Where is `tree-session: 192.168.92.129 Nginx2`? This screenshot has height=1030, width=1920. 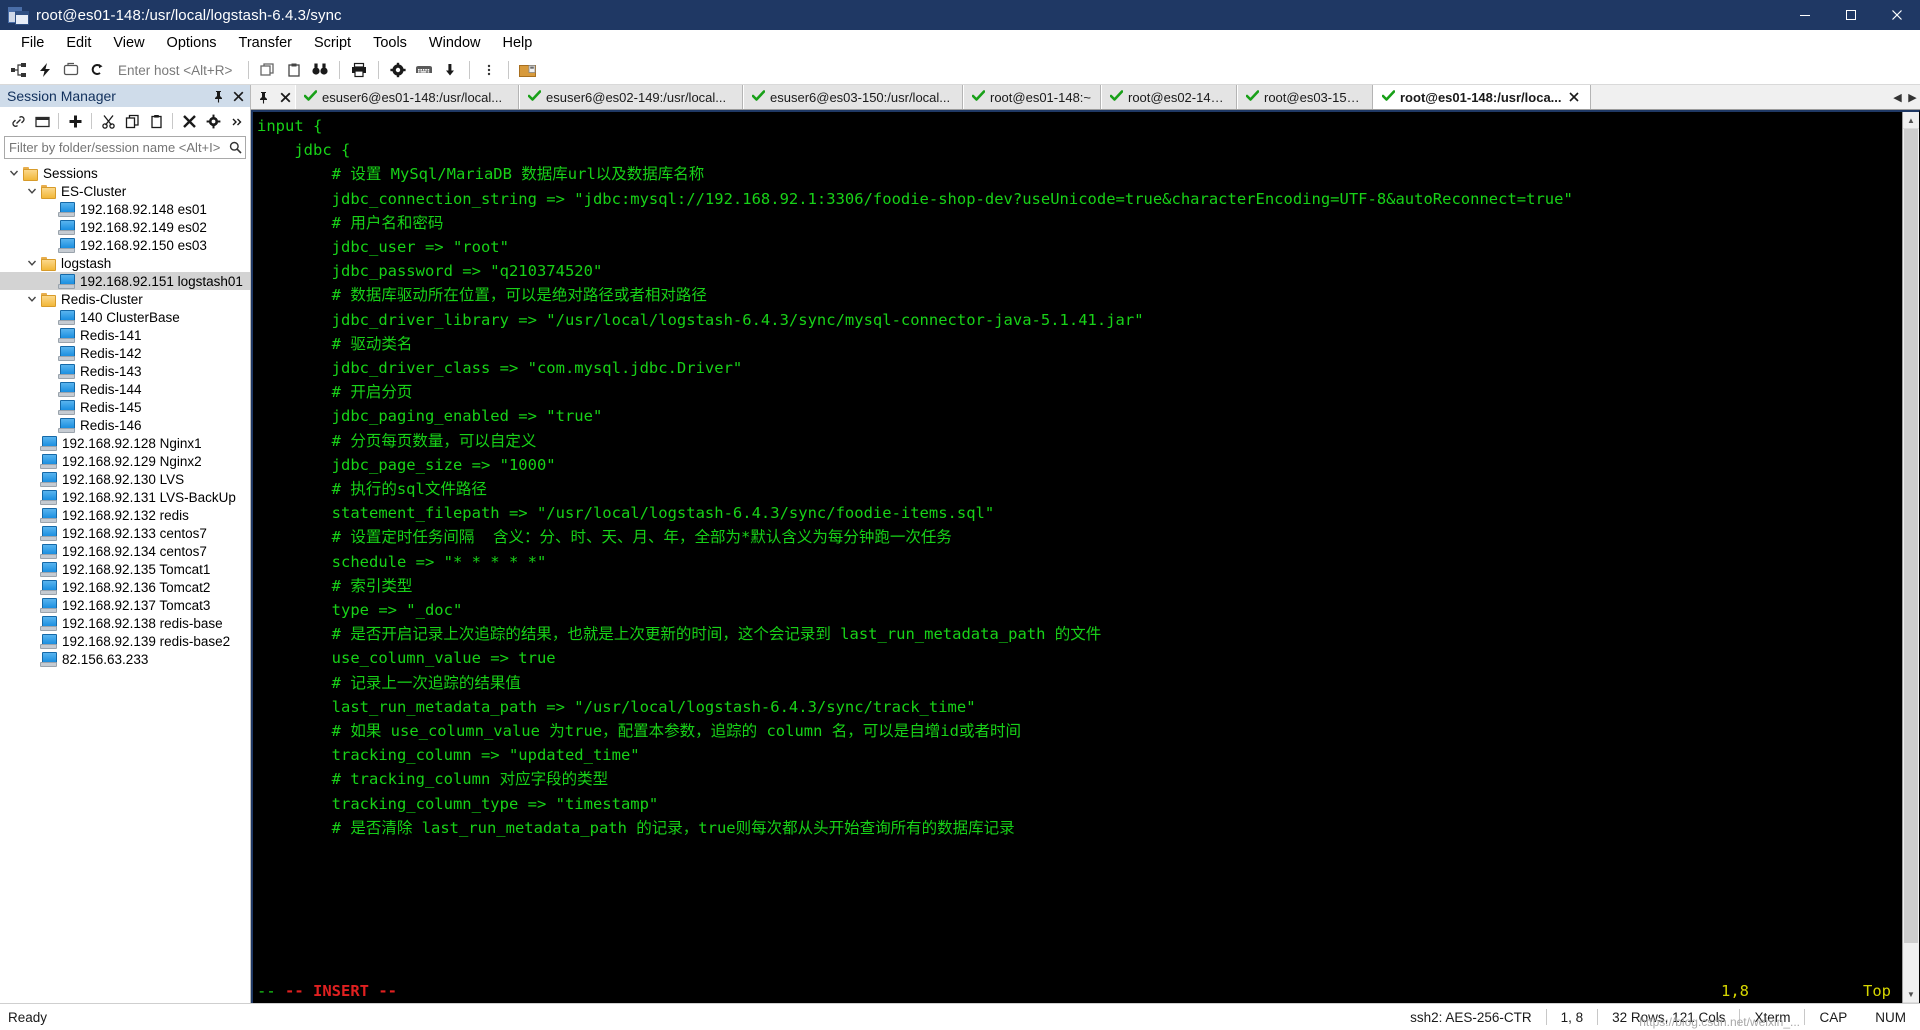 tree-session: 192.168.92.129 Nginx2 is located at coordinates (125, 461).